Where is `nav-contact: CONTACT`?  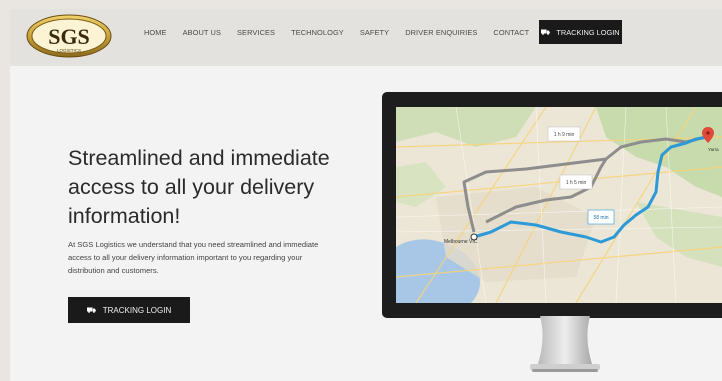 nav-contact: CONTACT is located at coordinates (511, 32).